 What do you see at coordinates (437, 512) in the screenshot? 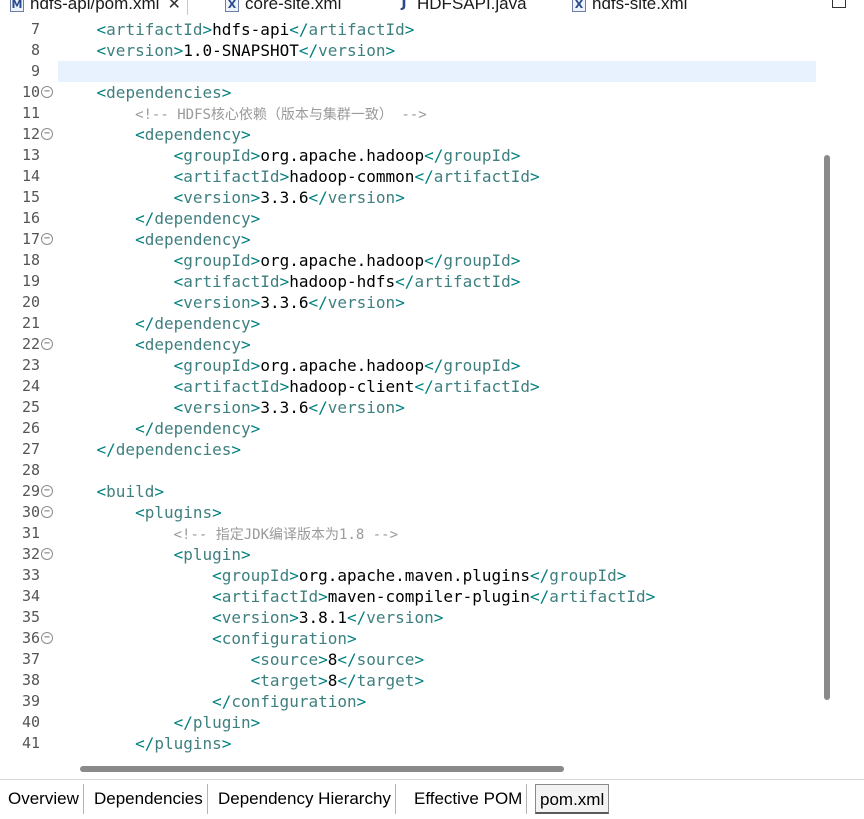
I see `code-line: <plugins>` at bounding box center [437, 512].